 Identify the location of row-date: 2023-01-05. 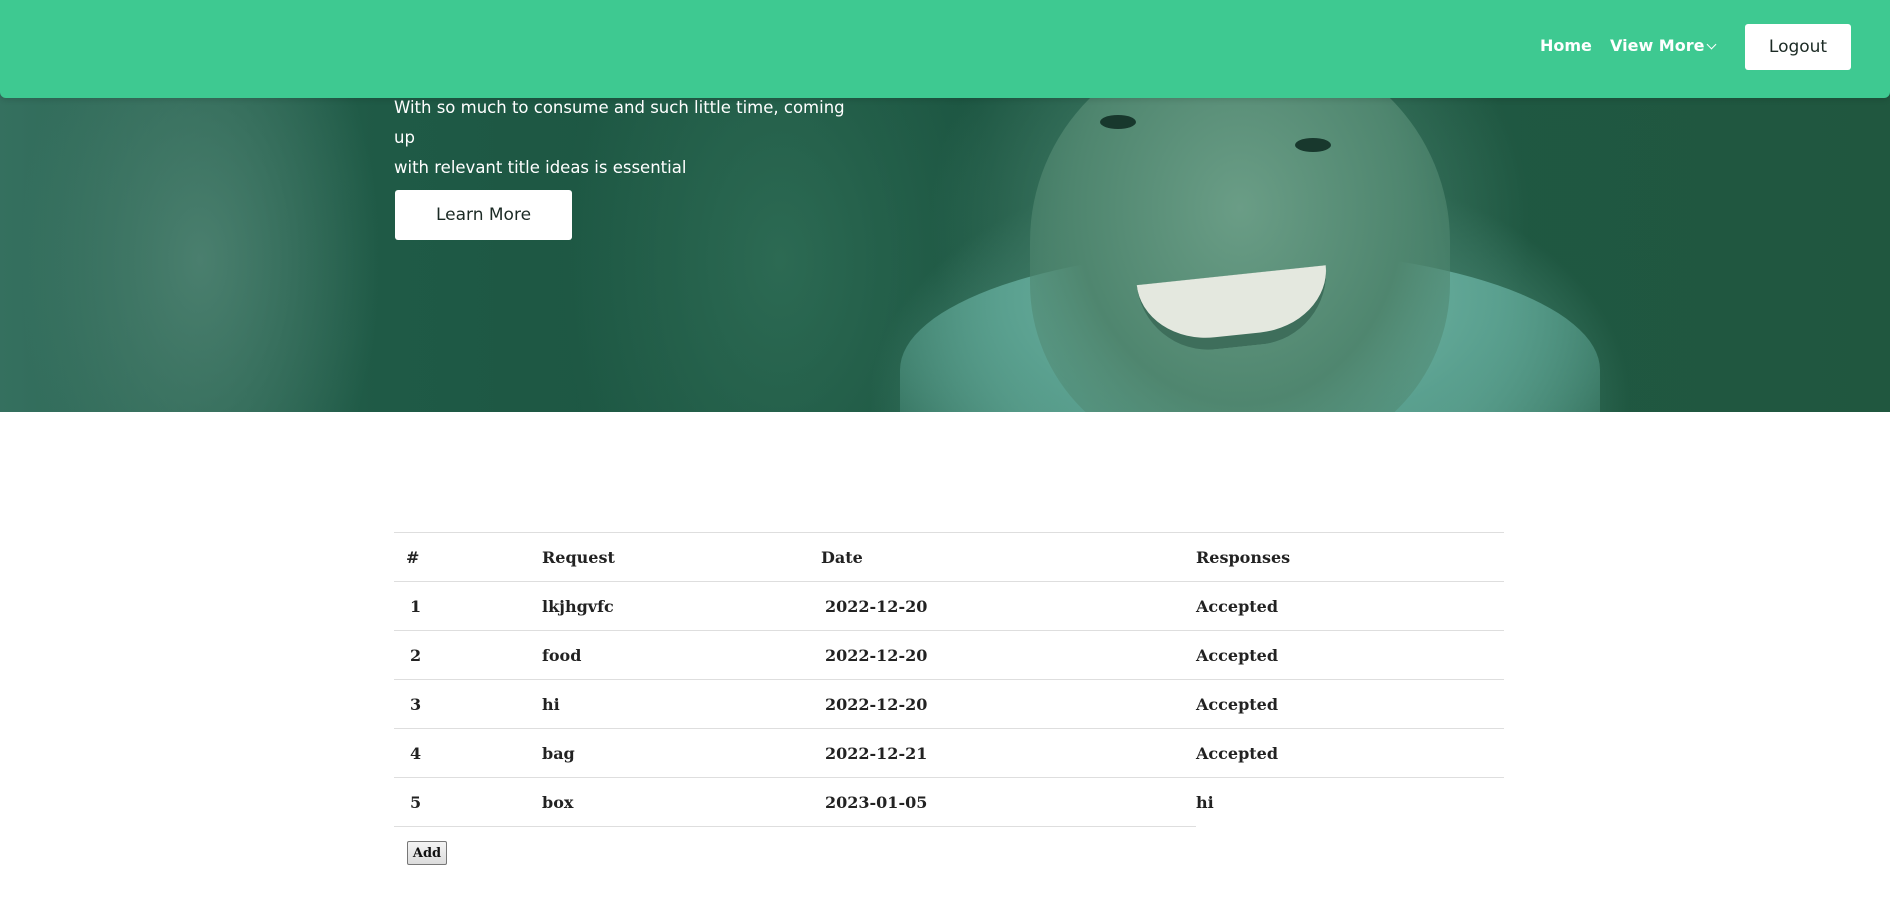
(1008, 802).